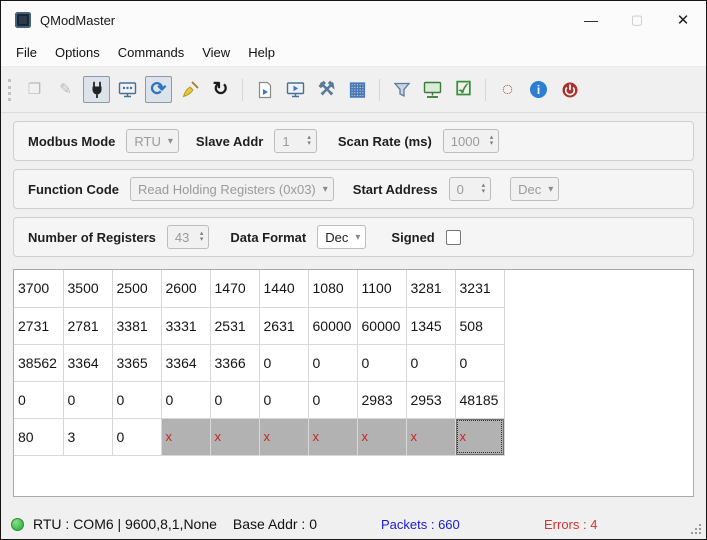 The height and width of the screenshot is (540, 707). I want to click on register-cell: 3, so click(88, 437).